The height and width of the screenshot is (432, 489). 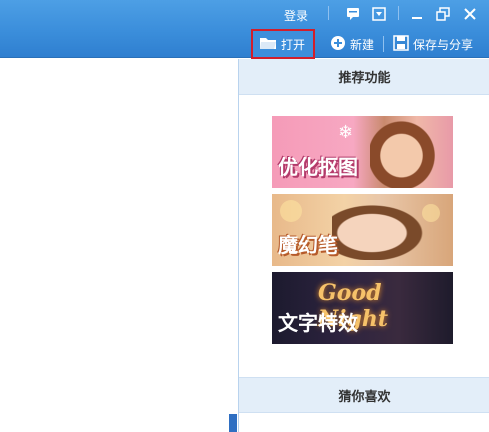 What do you see at coordinates (443, 13) in the screenshot?
I see `maximize-icon` at bounding box center [443, 13].